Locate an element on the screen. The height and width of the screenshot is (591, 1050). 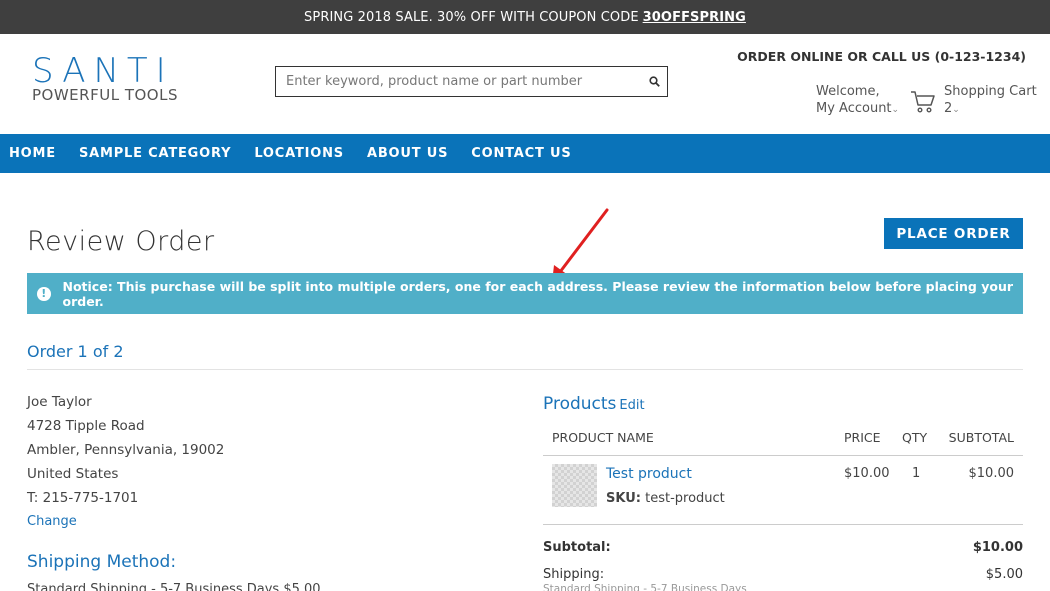
shipping-note: Standard Shipping - 5-7 Business Days is located at coordinates (645, 587).